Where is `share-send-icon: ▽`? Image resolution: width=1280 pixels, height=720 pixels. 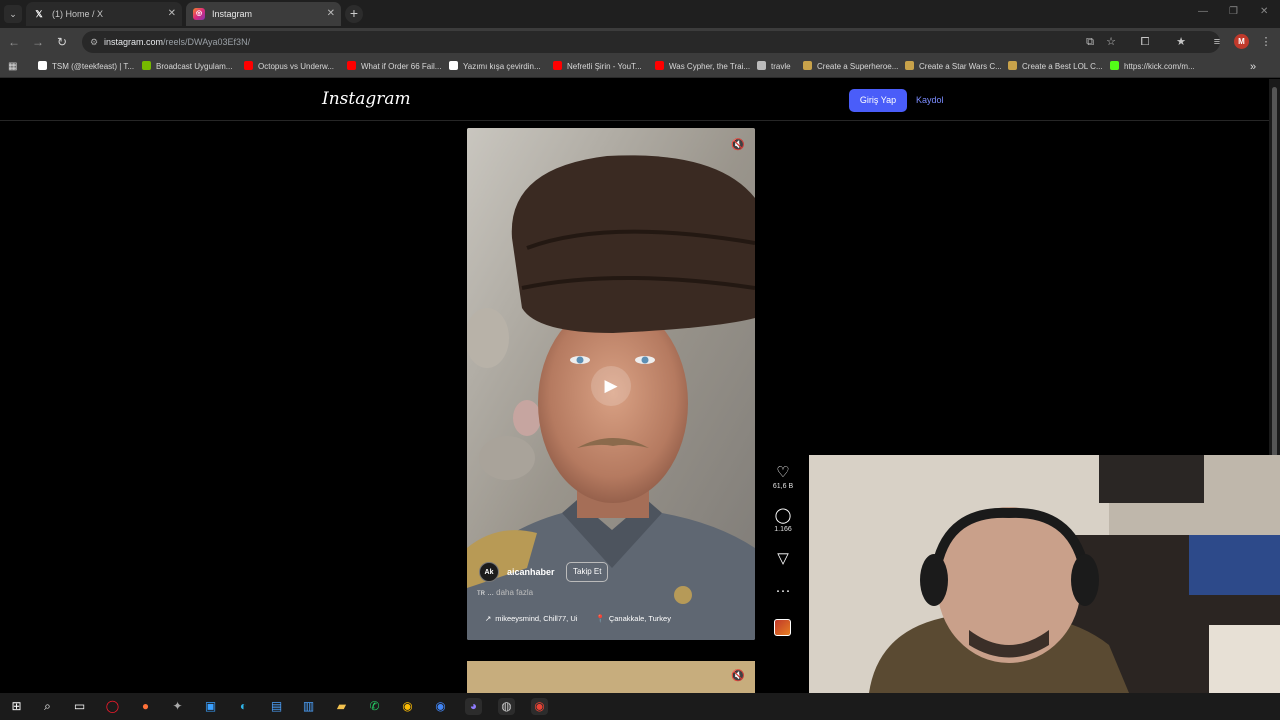 share-send-icon: ▽ is located at coordinates (783, 559).